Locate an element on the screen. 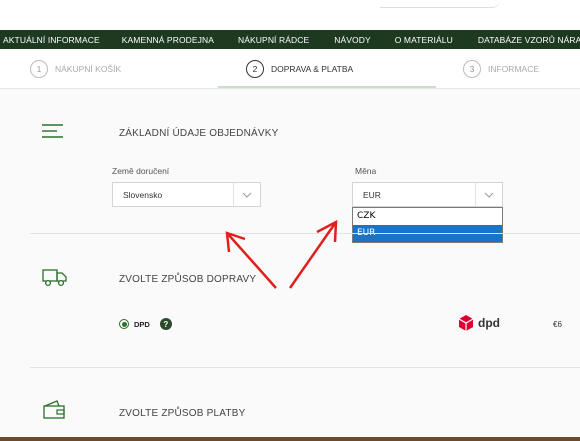 This screenshot has width=580, height=441. annotation-arrows is located at coordinates (281, 254).